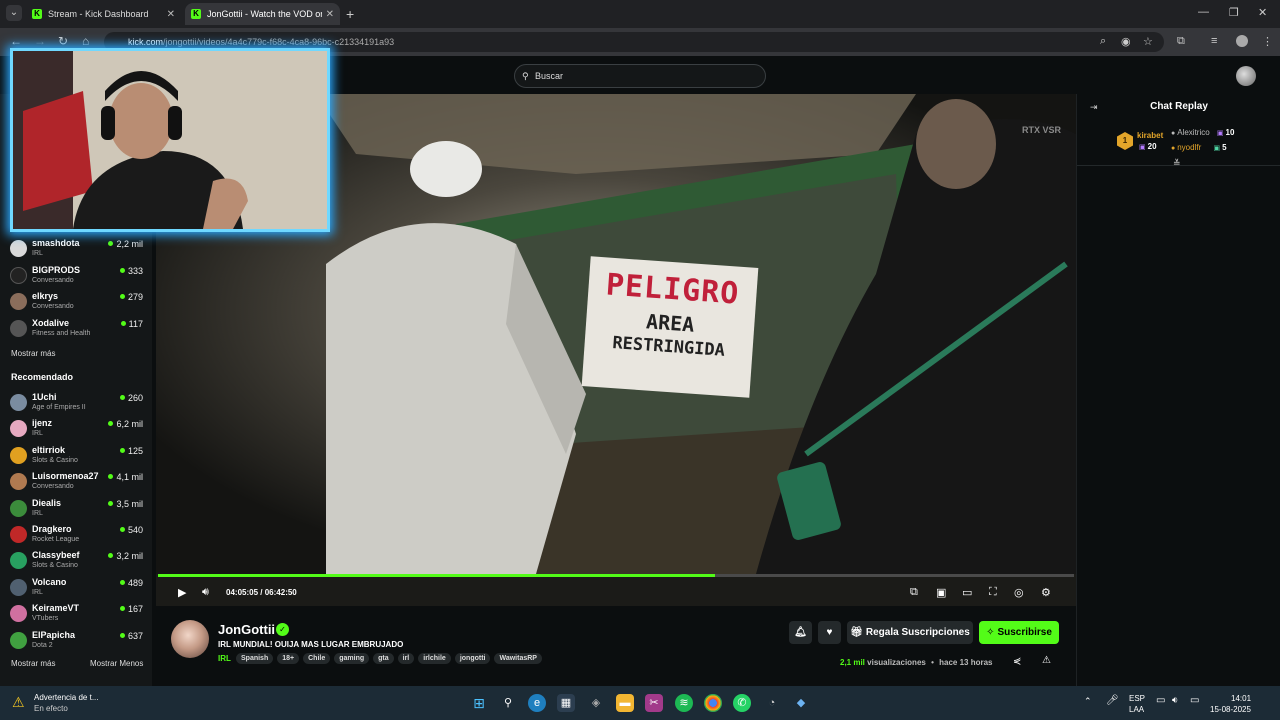 The width and height of the screenshot is (1280, 720). Describe the element at coordinates (596, 703) in the screenshot. I see `app-icon: ◈` at that location.